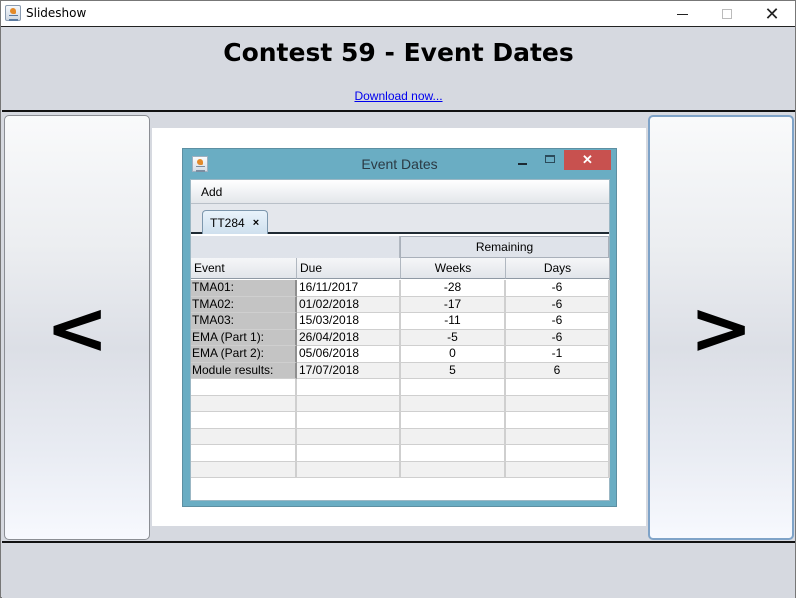 The image size is (796, 598). I want to click on chevron-right-icon: >, so click(721, 327).